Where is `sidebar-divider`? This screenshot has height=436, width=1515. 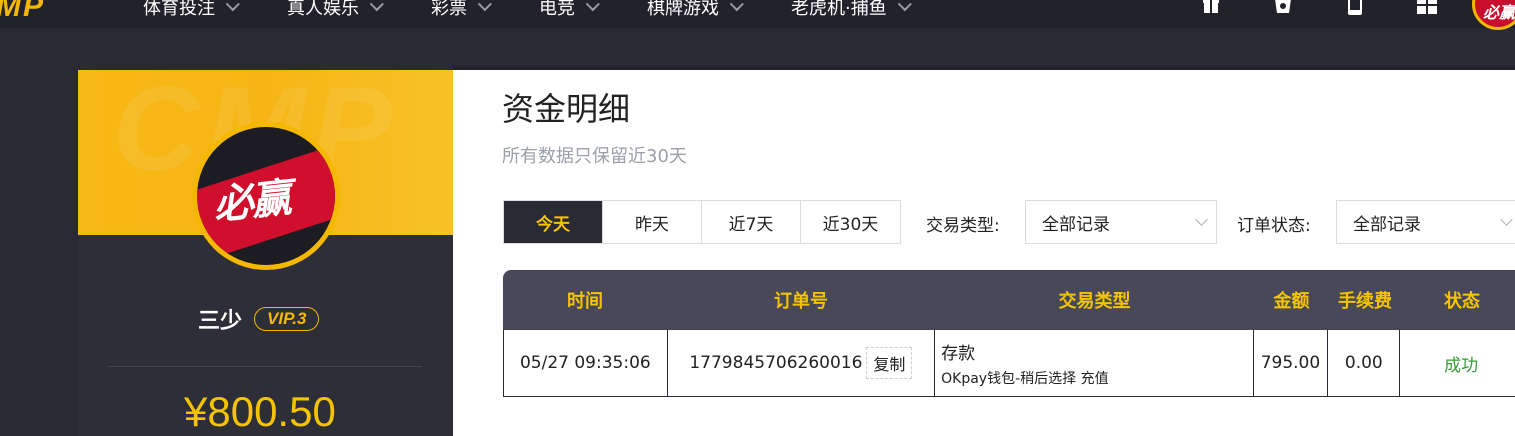 sidebar-divider is located at coordinates (265, 366).